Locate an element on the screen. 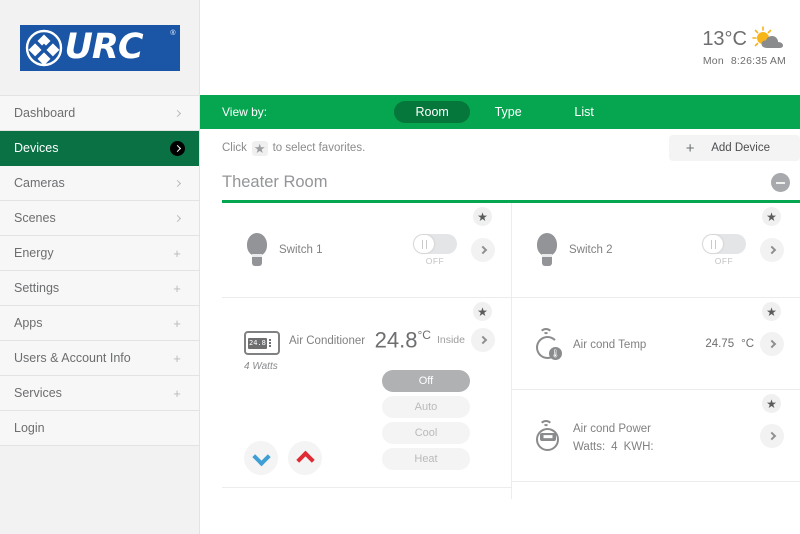  sidebar-item-label: Settings is located at coordinates (37, 288).